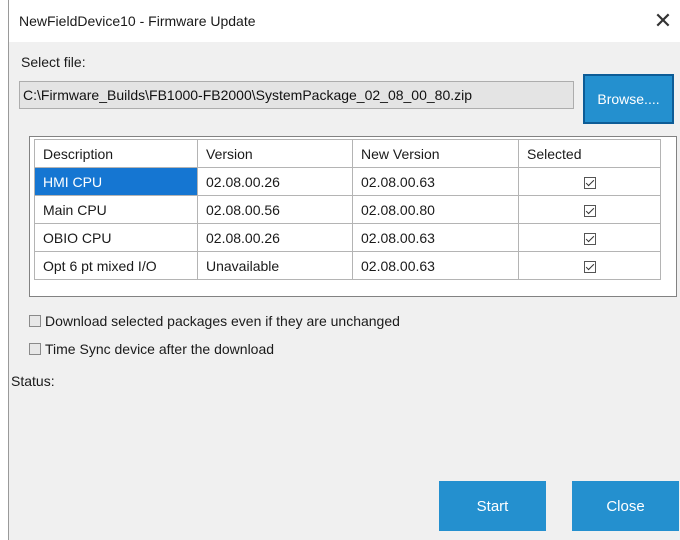  What do you see at coordinates (275, 153) in the screenshot?
I see `column-header-version: Version` at bounding box center [275, 153].